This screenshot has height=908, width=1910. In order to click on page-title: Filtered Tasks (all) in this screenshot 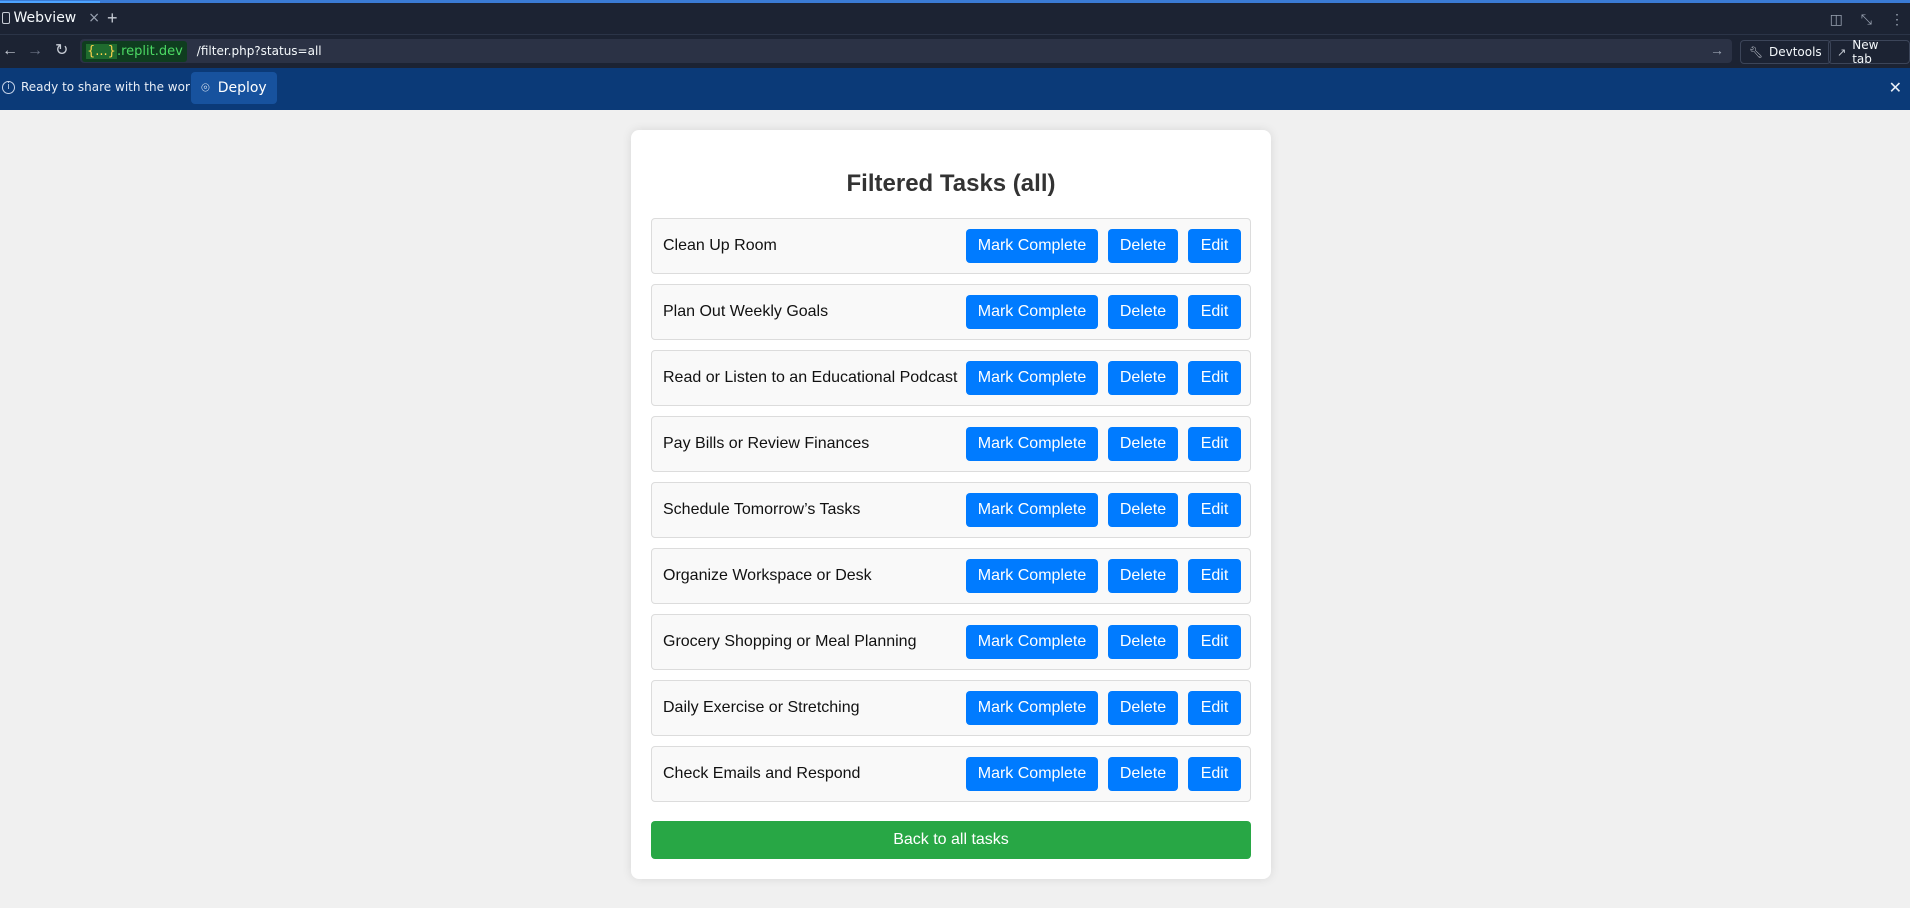, I will do `click(951, 183)`.